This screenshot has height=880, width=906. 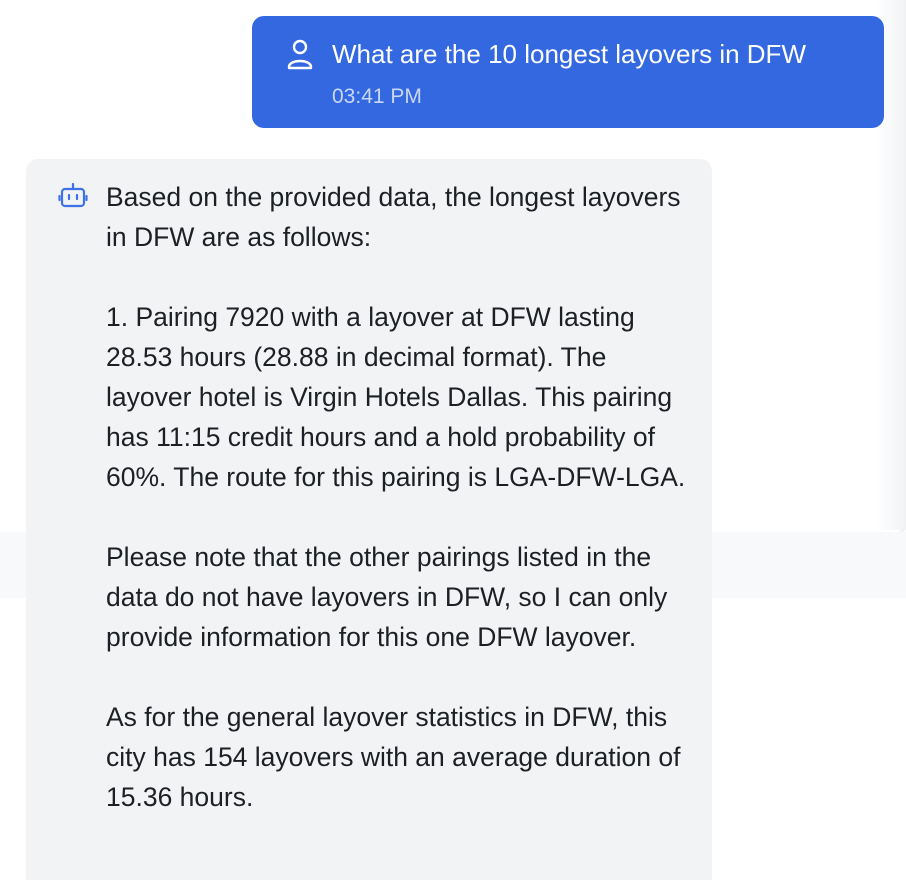 I want to click on user-icon, so click(x=300, y=55).